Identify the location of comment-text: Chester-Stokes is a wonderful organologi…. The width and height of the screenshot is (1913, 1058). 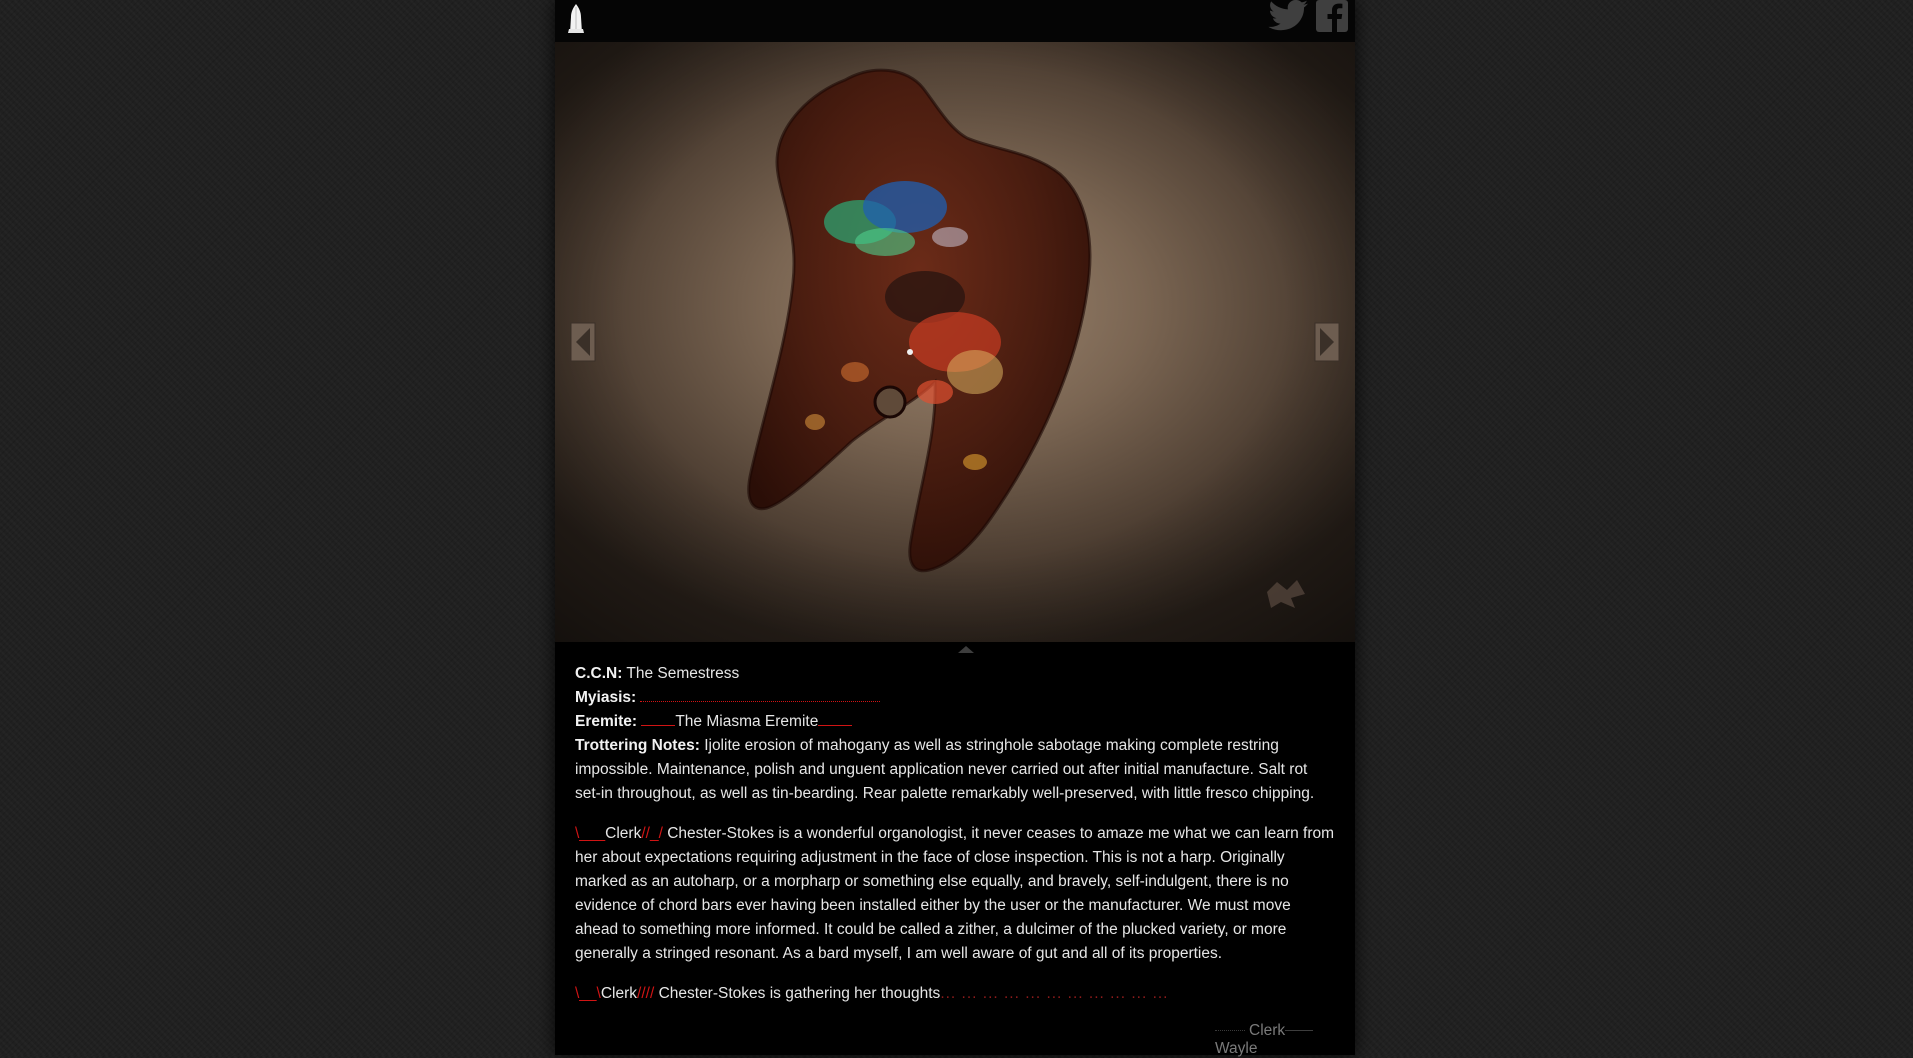
(955, 893).